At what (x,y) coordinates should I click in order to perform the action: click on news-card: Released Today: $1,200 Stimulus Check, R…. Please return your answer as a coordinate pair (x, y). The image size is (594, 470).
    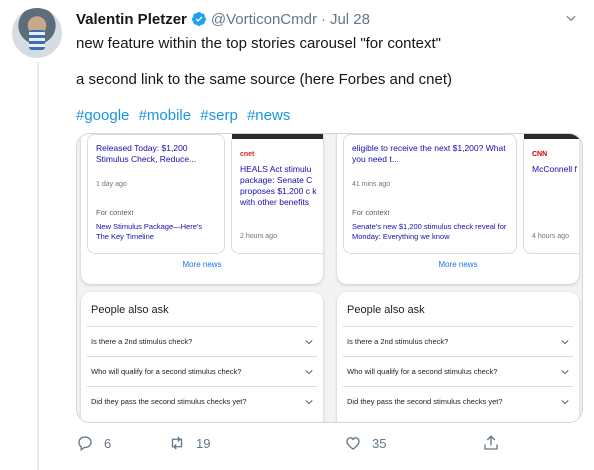
    Looking at the image, I should click on (156, 194).